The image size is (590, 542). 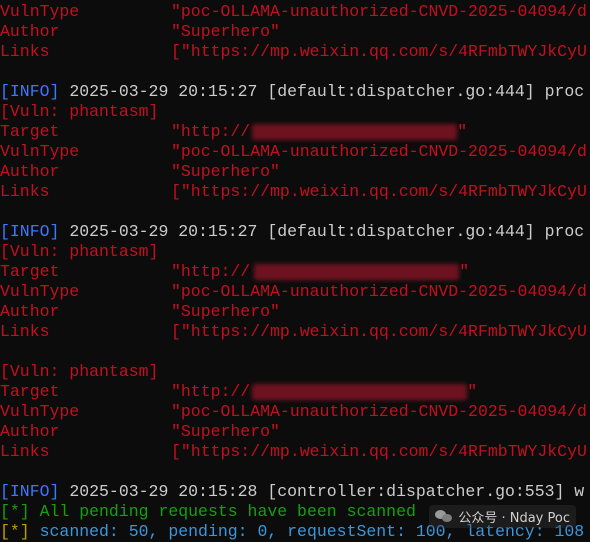 I want to click on watermark: 公众号 · Nday Poc, so click(x=502, y=516).